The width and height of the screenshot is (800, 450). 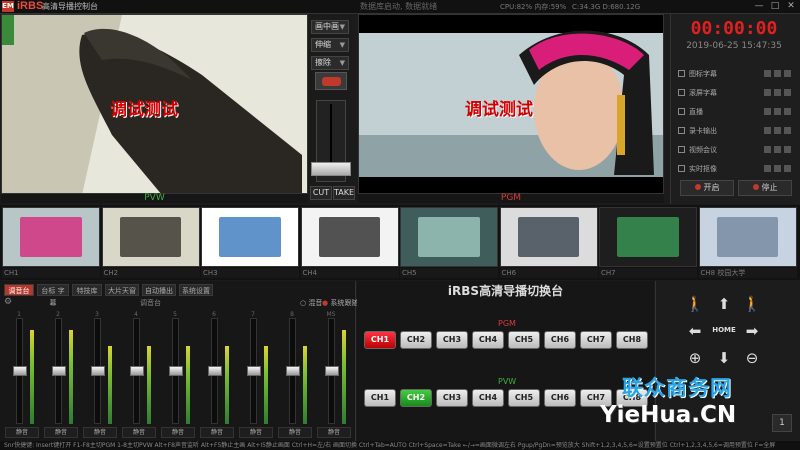 I want to click on cut-button: CUT, so click(x=321, y=193).